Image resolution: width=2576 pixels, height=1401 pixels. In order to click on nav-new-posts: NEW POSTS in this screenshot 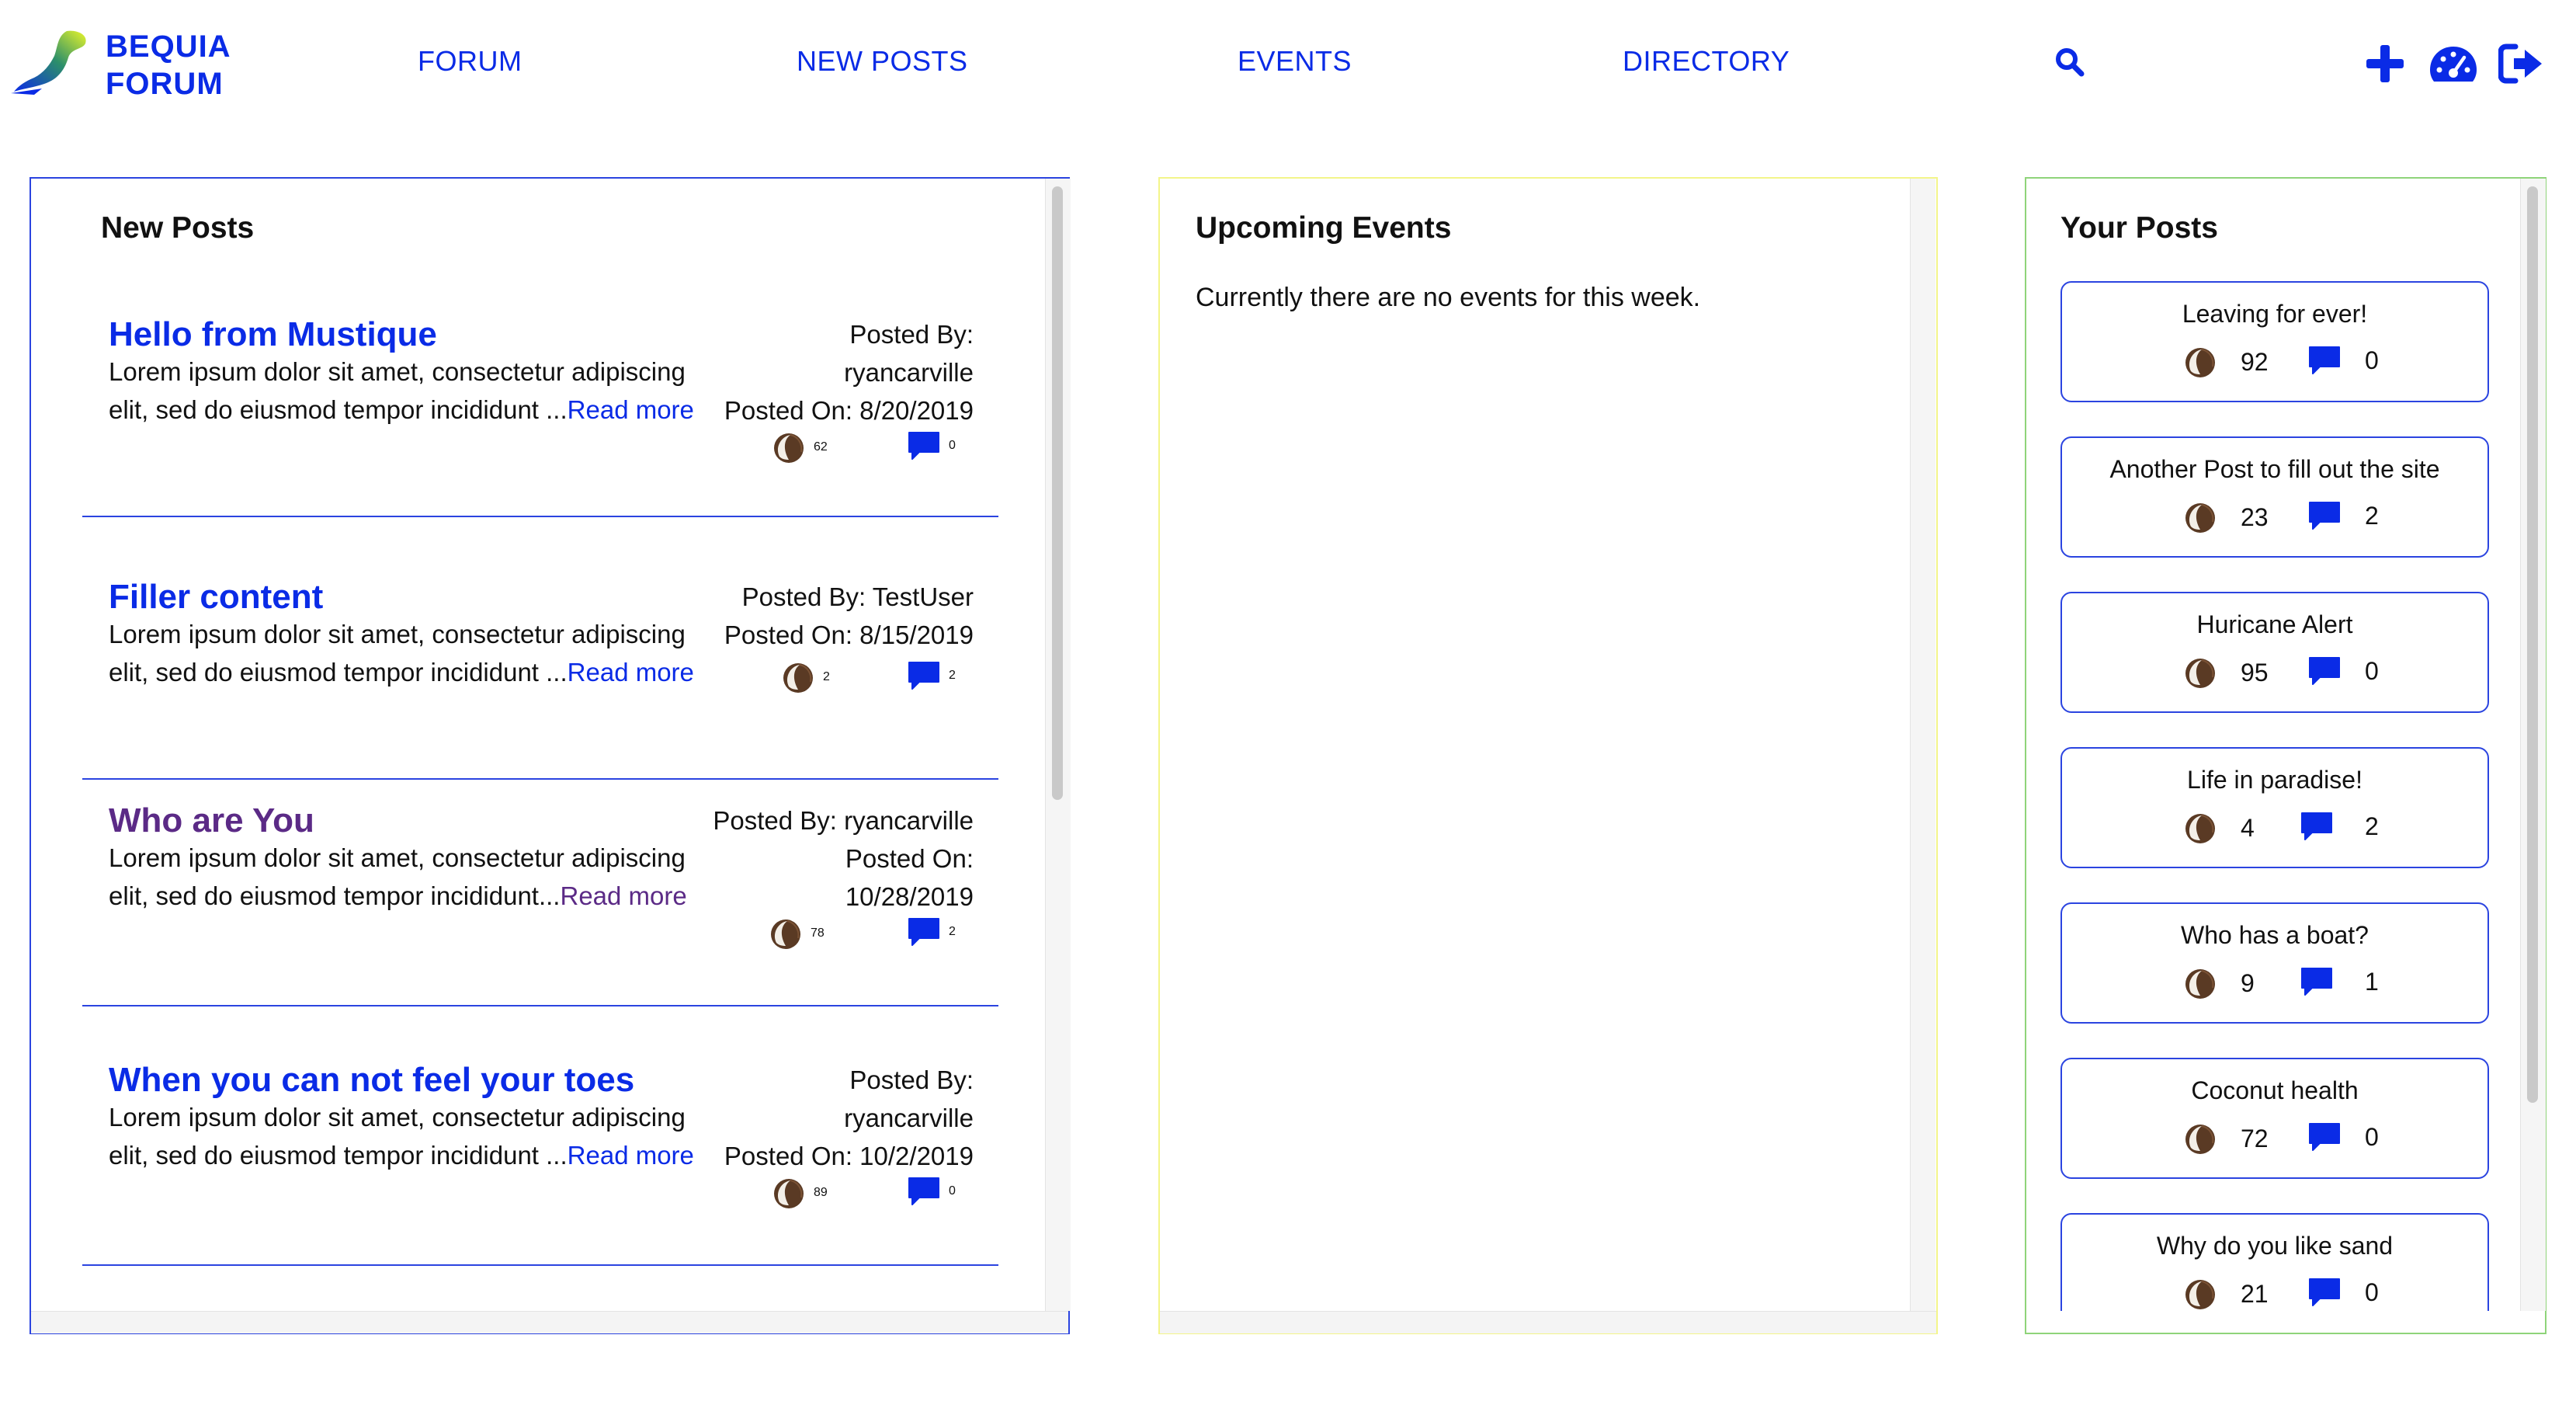, I will do `click(882, 62)`.